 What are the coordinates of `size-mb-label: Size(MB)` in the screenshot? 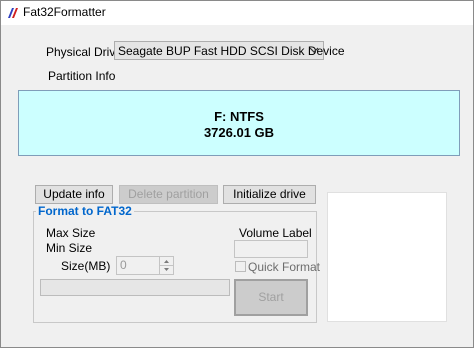 It's located at (86, 266).